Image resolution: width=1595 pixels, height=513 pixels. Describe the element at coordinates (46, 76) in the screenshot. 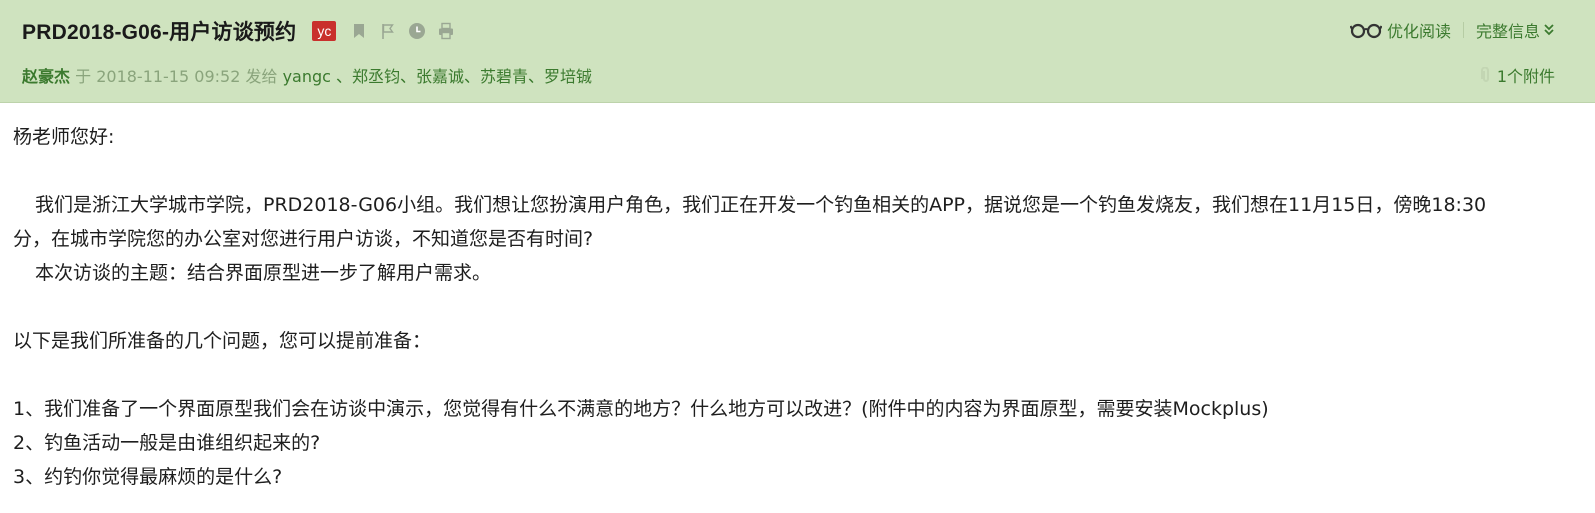

I see `sender-name: 赵豪杰` at that location.